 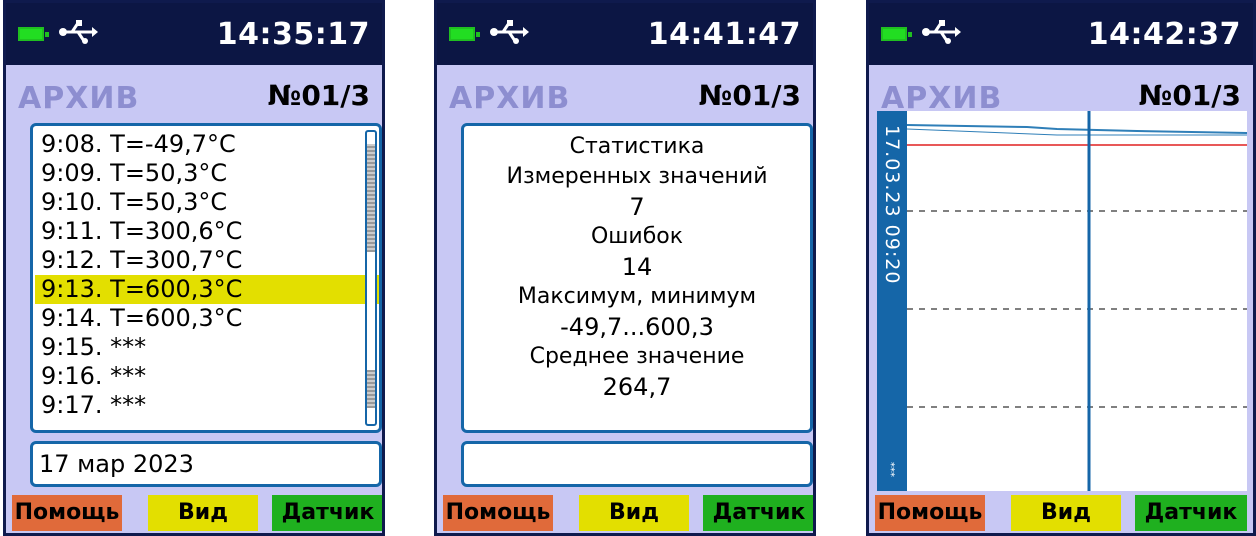 I want to click on time-axis-label: 17.03.23 09:20, so click(x=892, y=205).